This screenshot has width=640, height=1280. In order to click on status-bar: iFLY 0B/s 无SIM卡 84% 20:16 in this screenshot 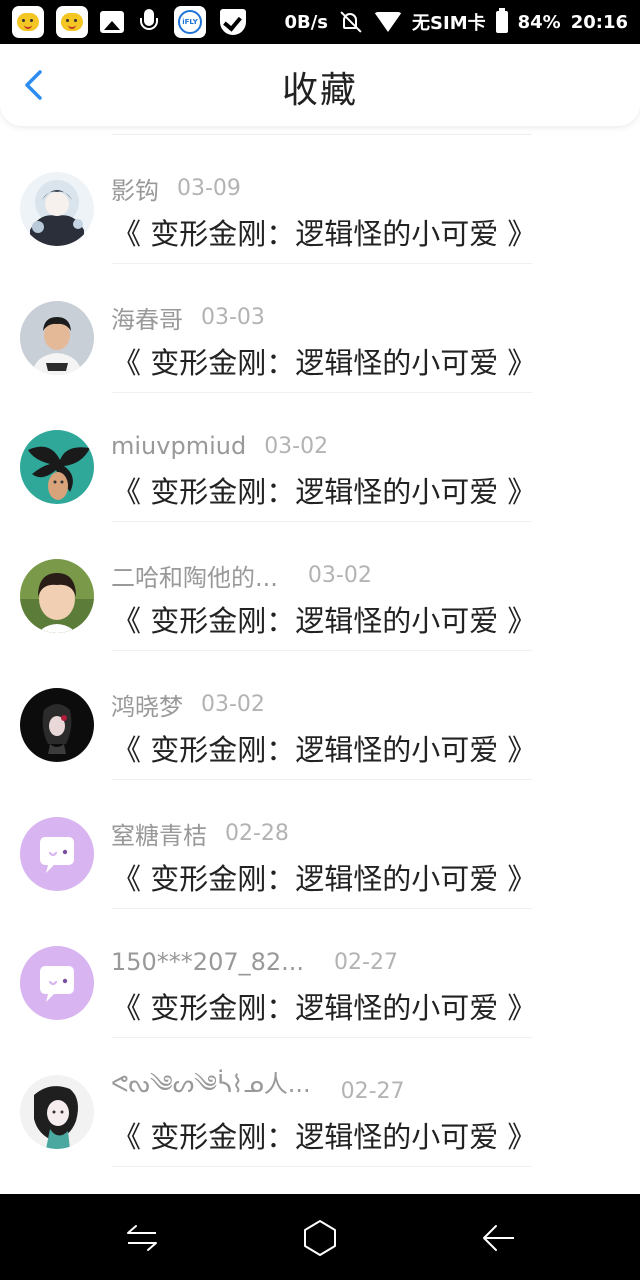, I will do `click(320, 22)`.